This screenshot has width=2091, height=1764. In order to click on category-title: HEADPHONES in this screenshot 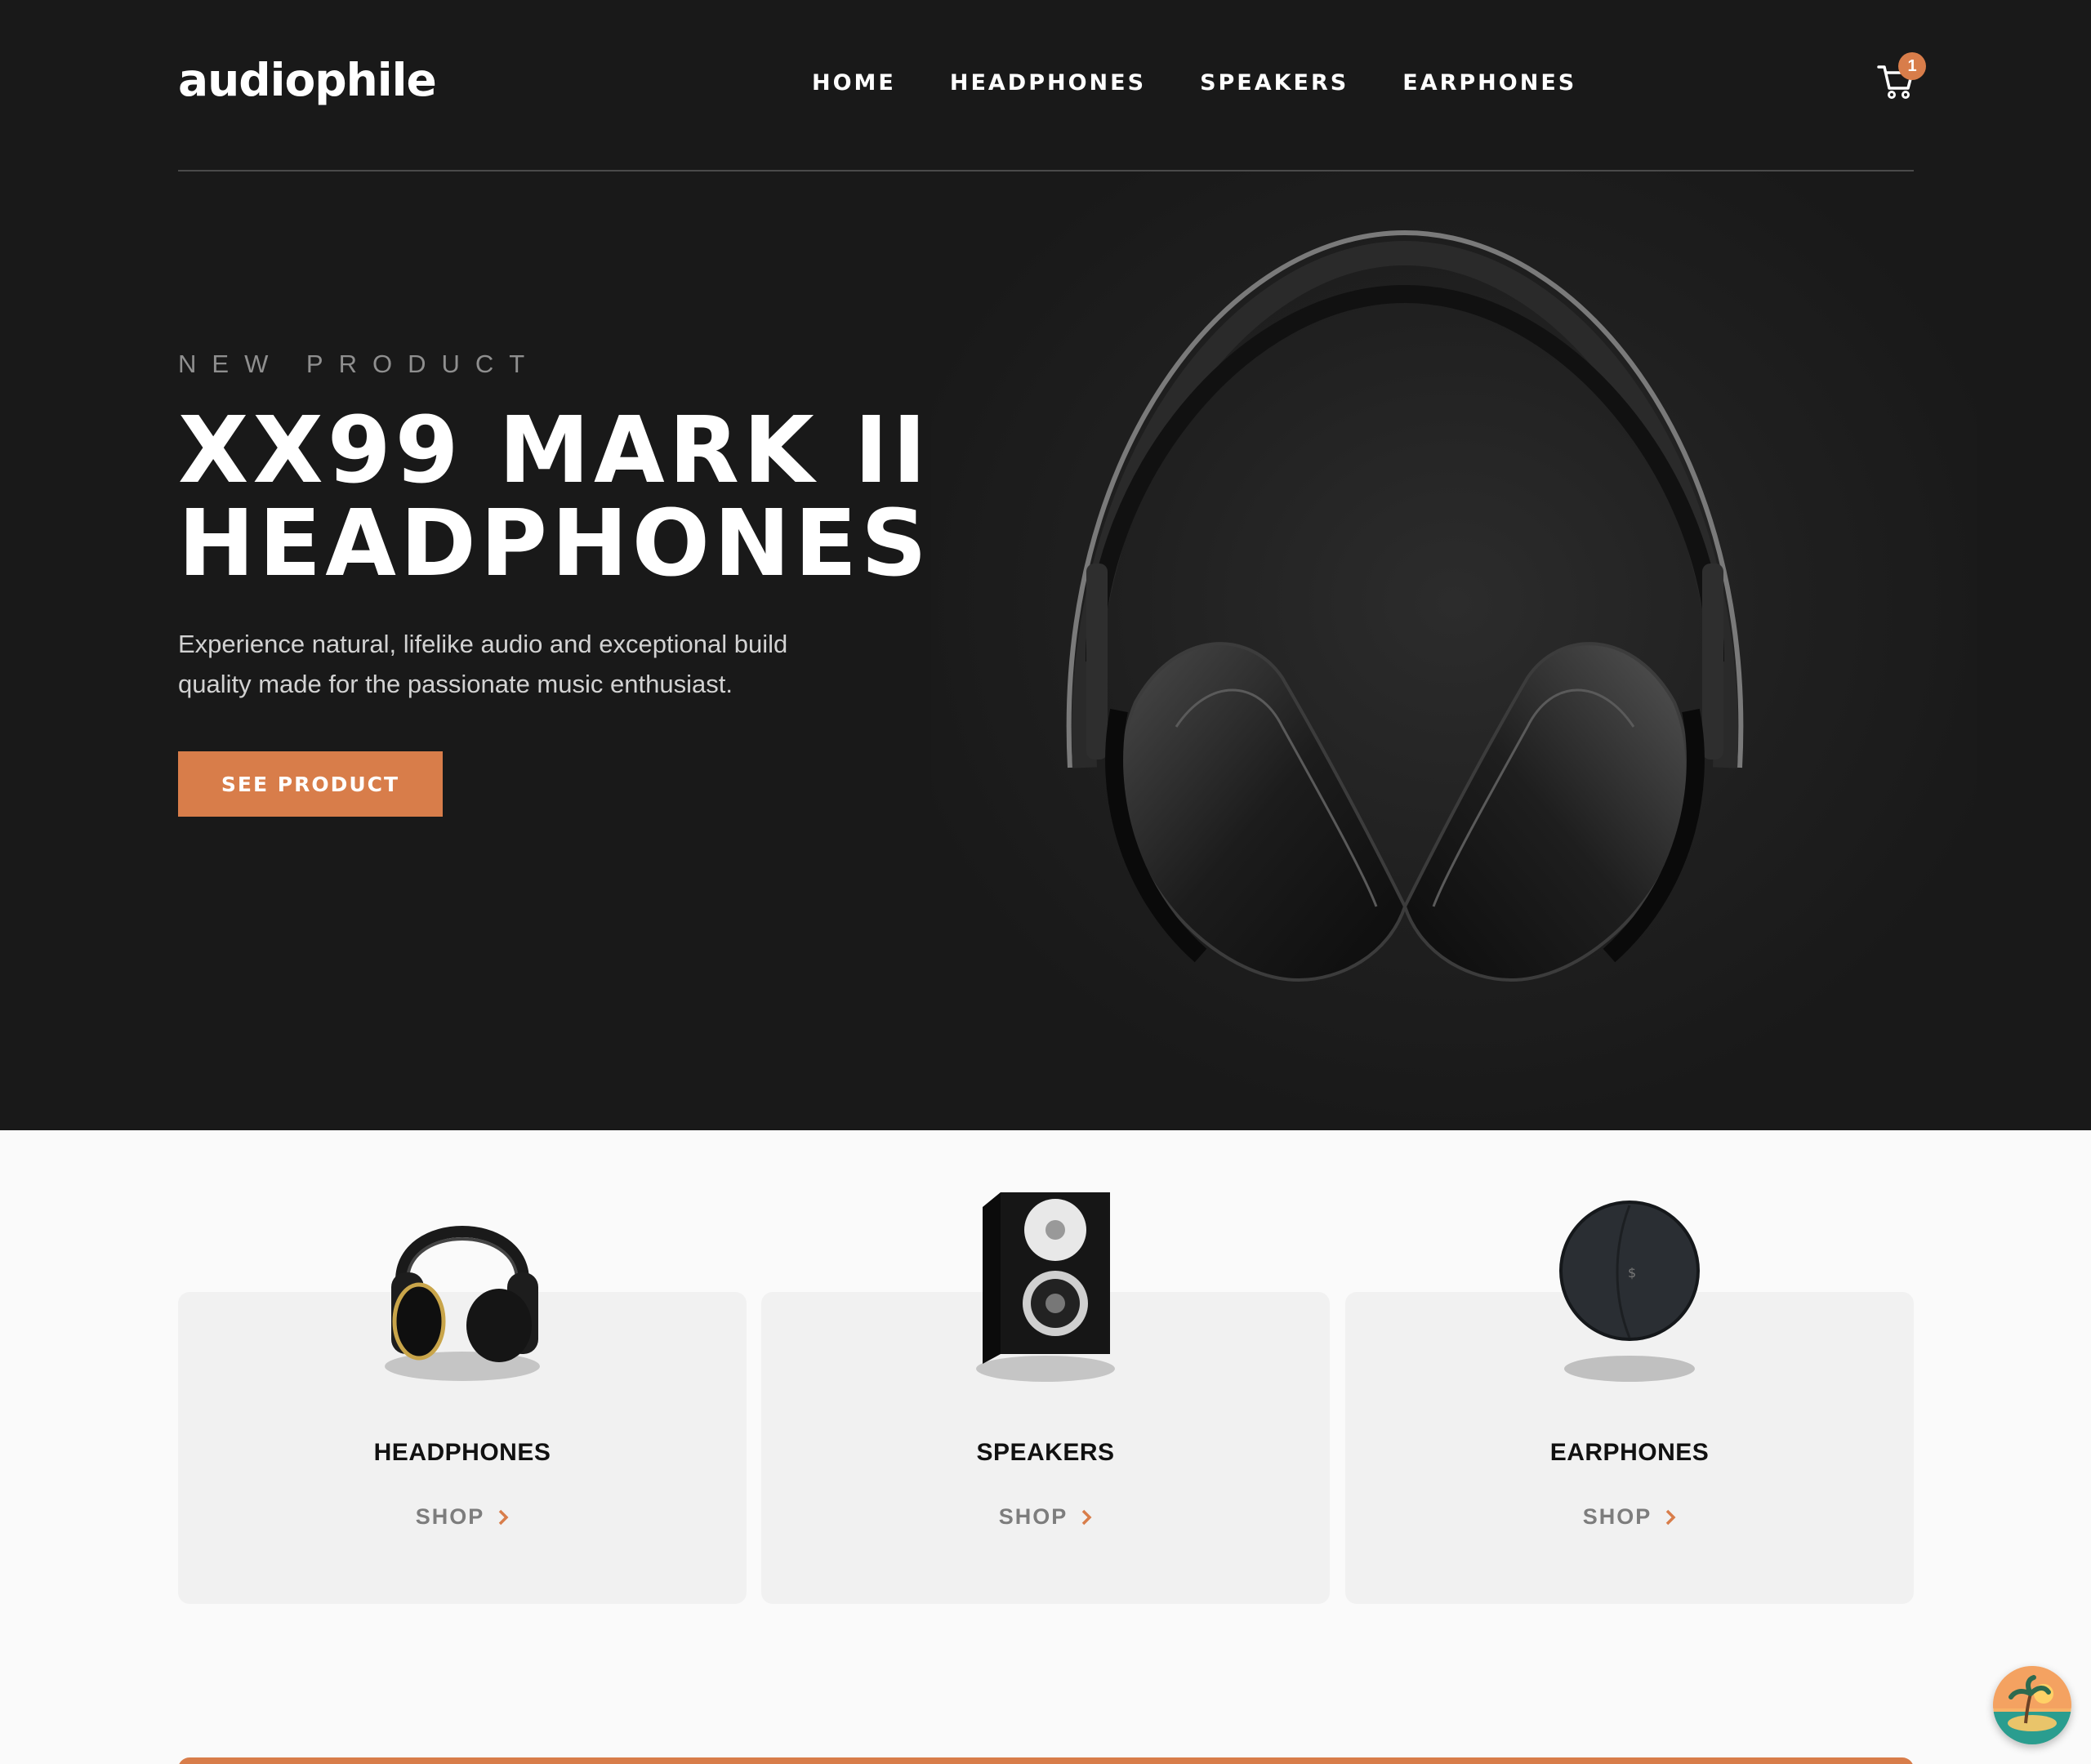, I will do `click(462, 1452)`.